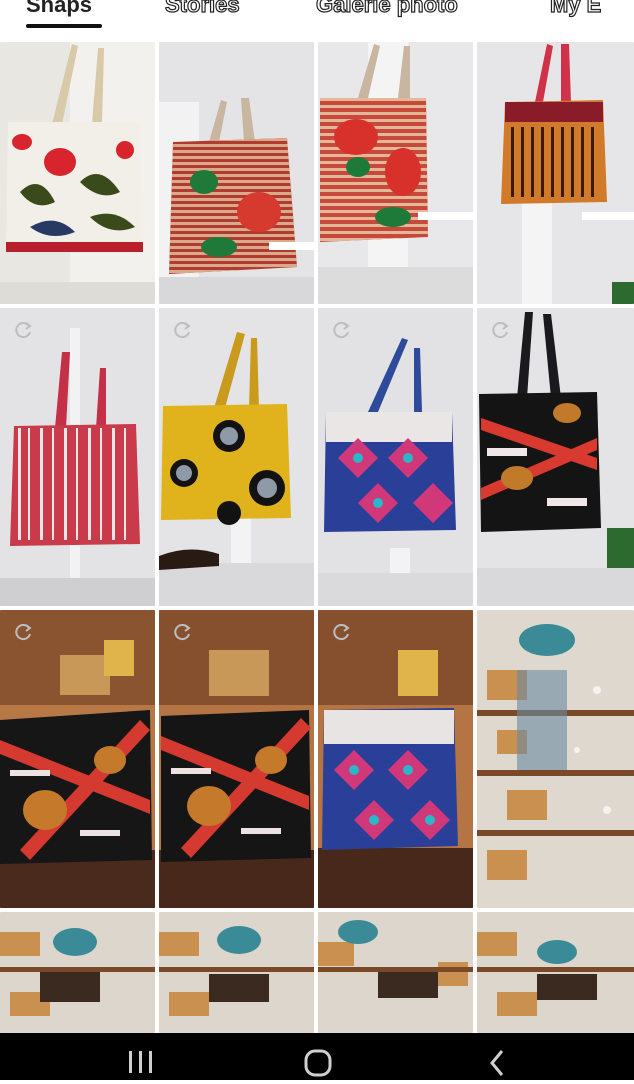  I want to click on back-button, so click(496, 1059).